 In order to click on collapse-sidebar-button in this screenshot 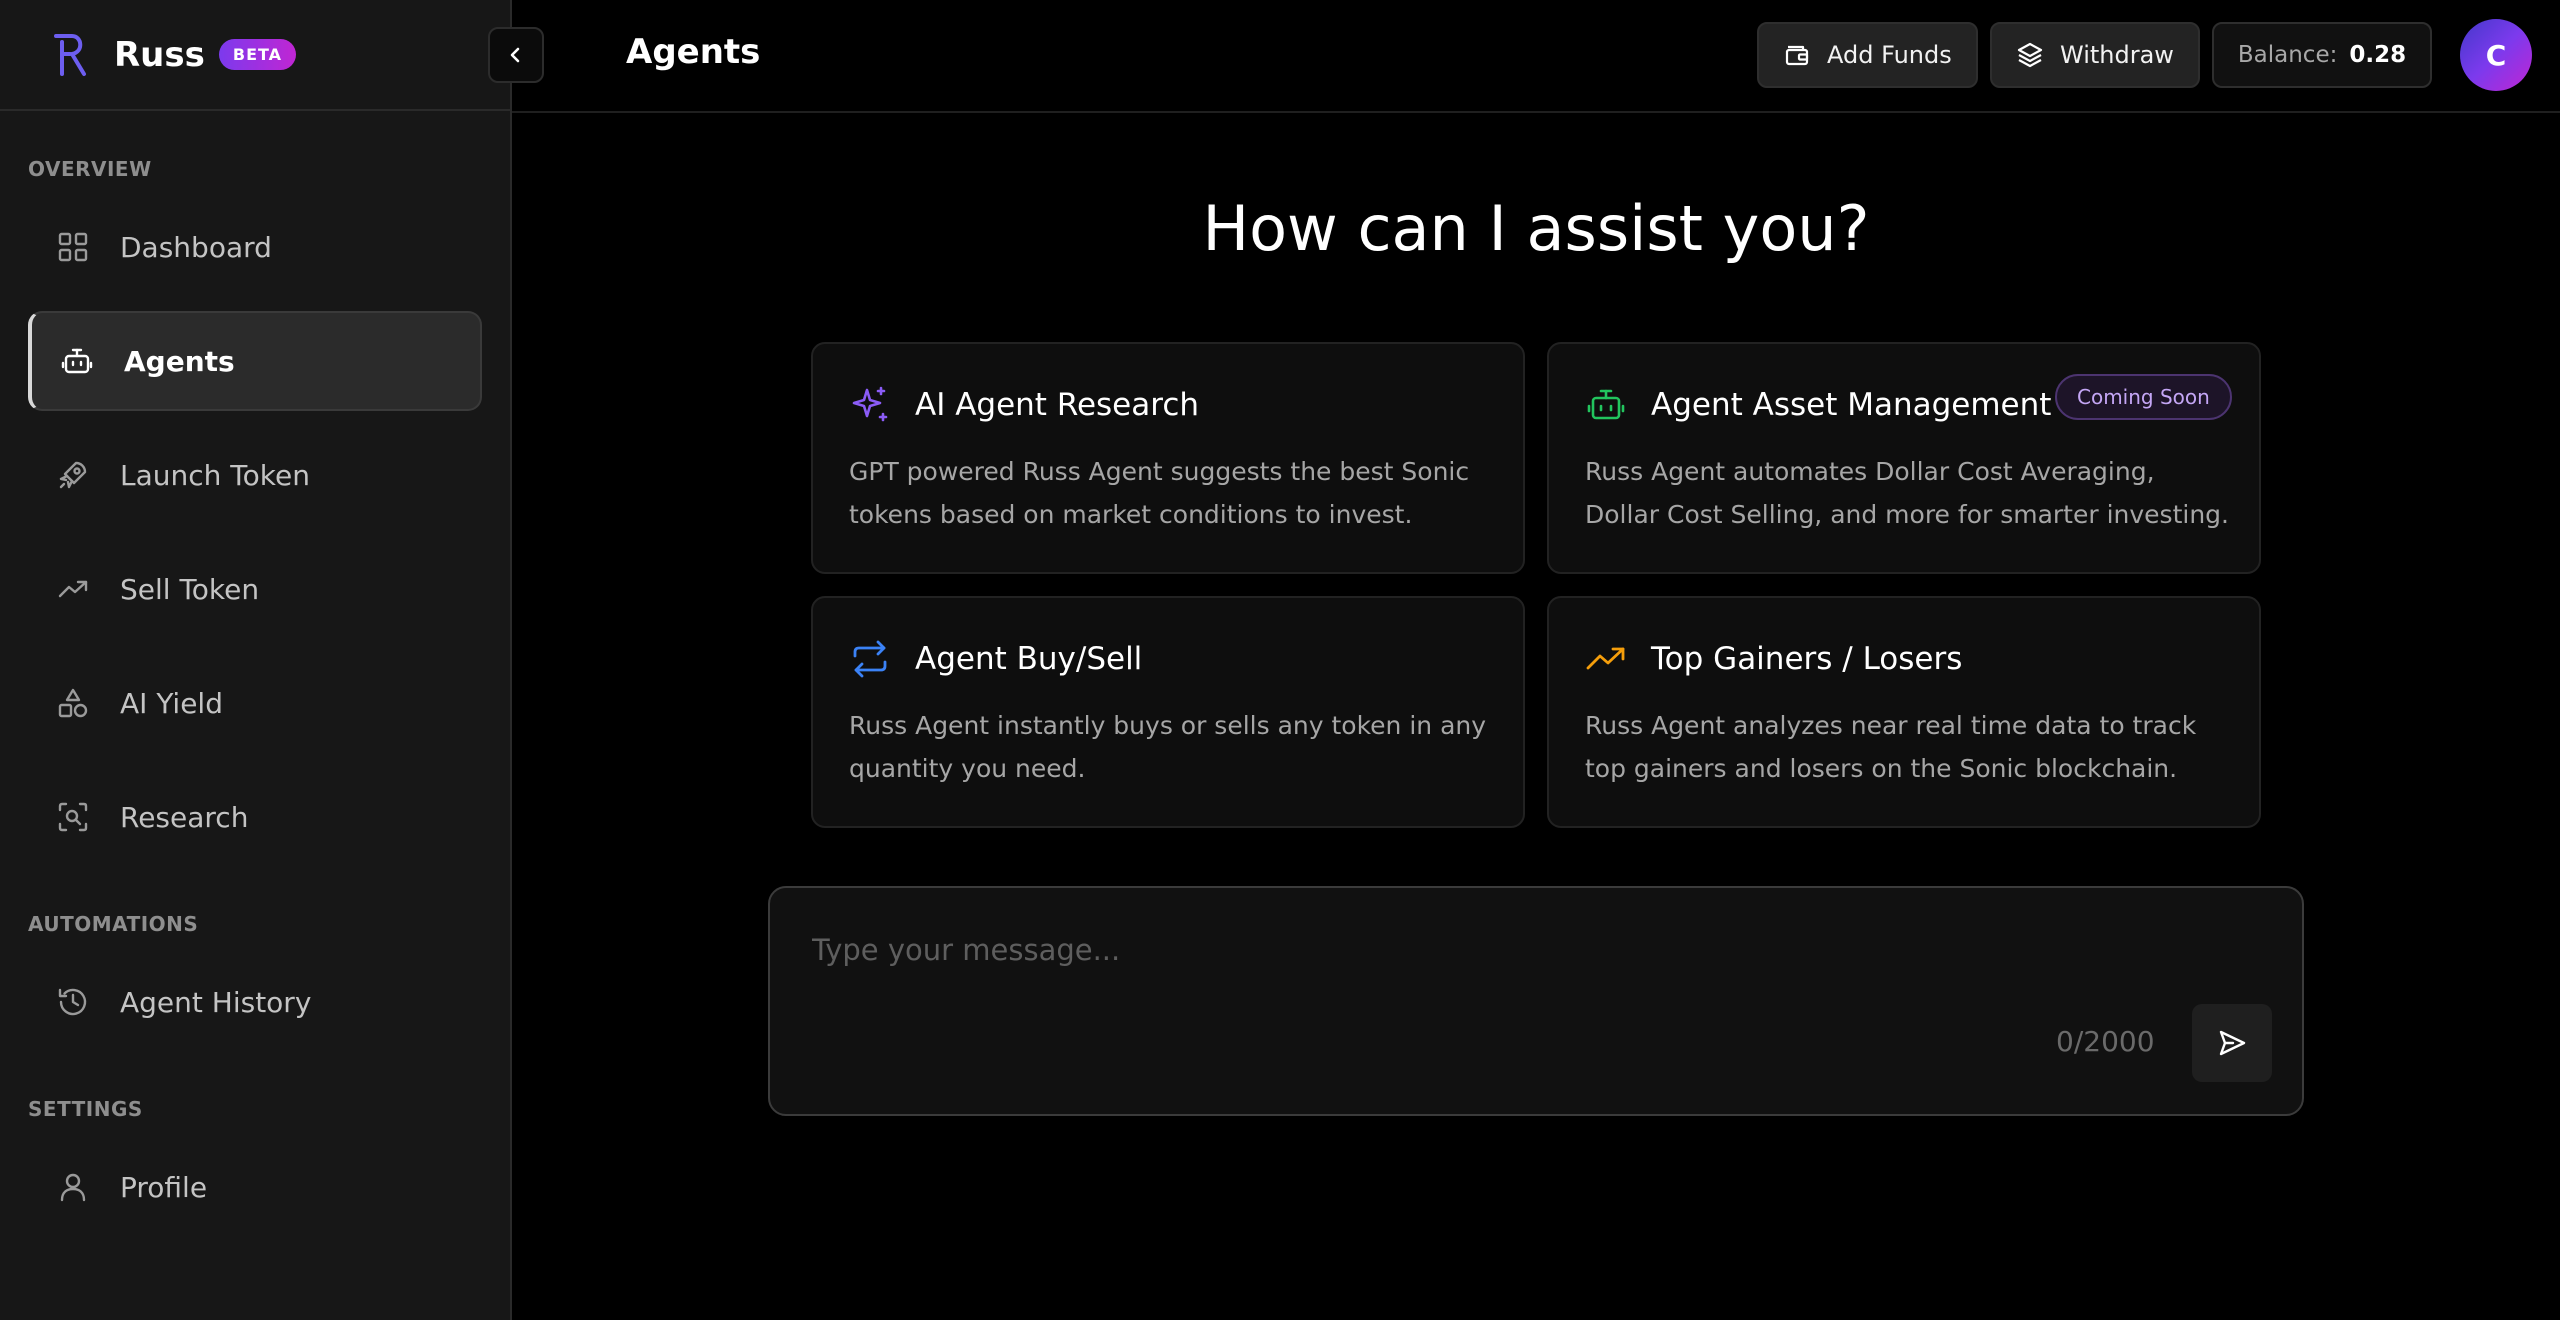, I will do `click(516, 55)`.